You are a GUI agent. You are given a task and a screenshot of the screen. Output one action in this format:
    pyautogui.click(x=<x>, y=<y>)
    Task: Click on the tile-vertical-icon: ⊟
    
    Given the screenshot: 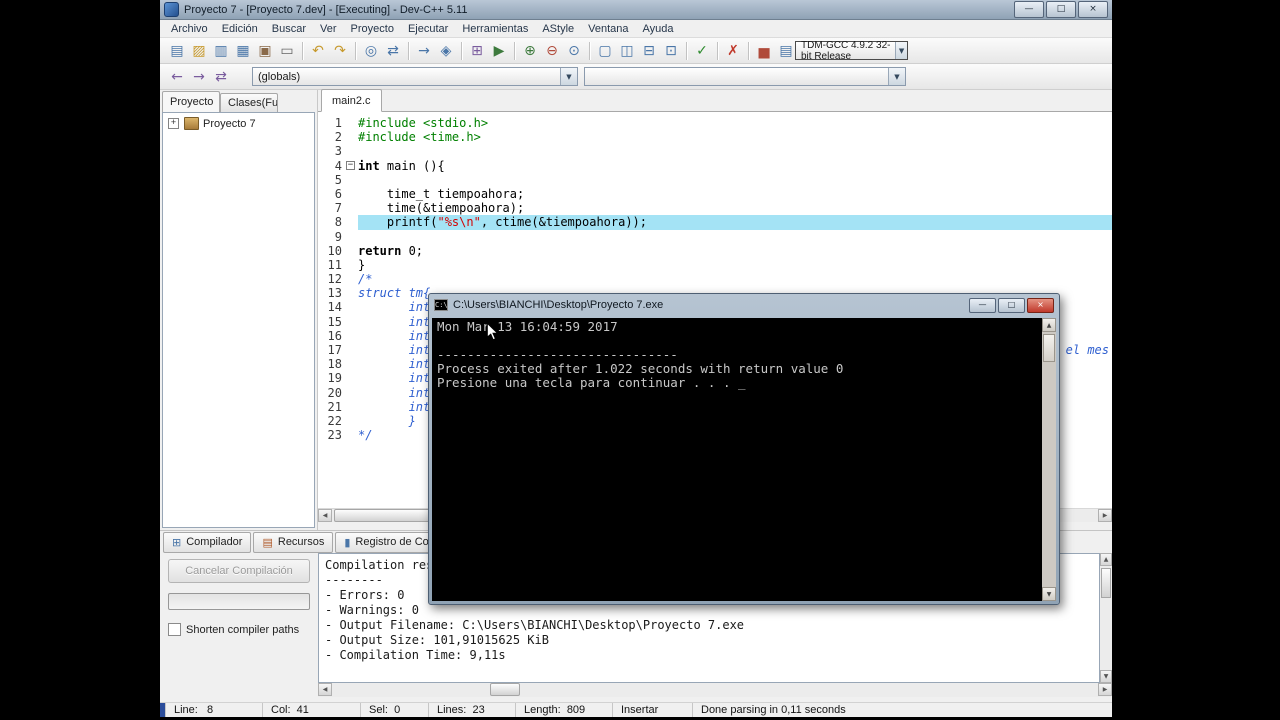 What is the action you would take?
    pyautogui.click(x=649, y=51)
    